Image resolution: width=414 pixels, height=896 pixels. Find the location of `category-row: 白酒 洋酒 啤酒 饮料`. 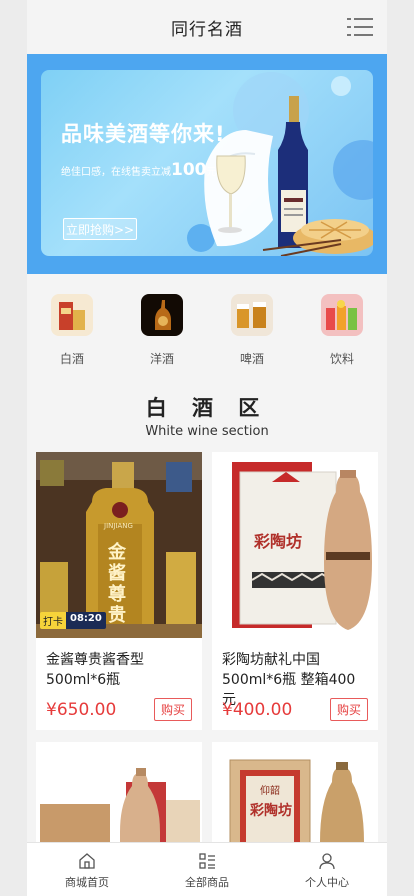

category-row: 白酒 洋酒 啤酒 饮料 is located at coordinates (207, 333).